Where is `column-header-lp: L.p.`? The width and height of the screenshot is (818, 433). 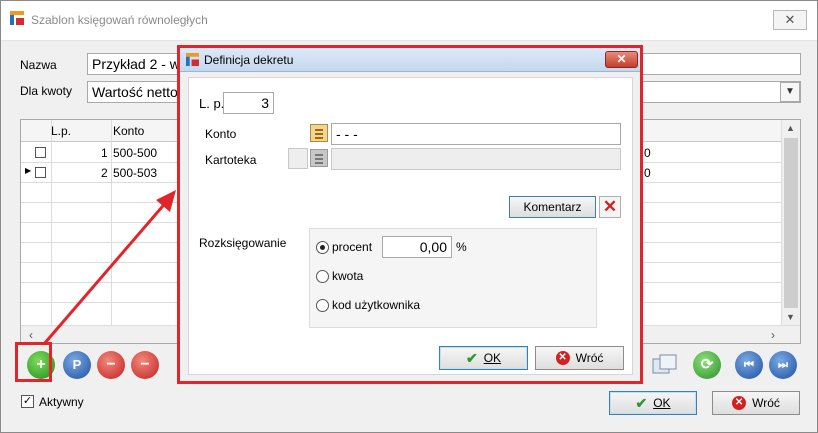 column-header-lp: L.p. is located at coordinates (61, 131).